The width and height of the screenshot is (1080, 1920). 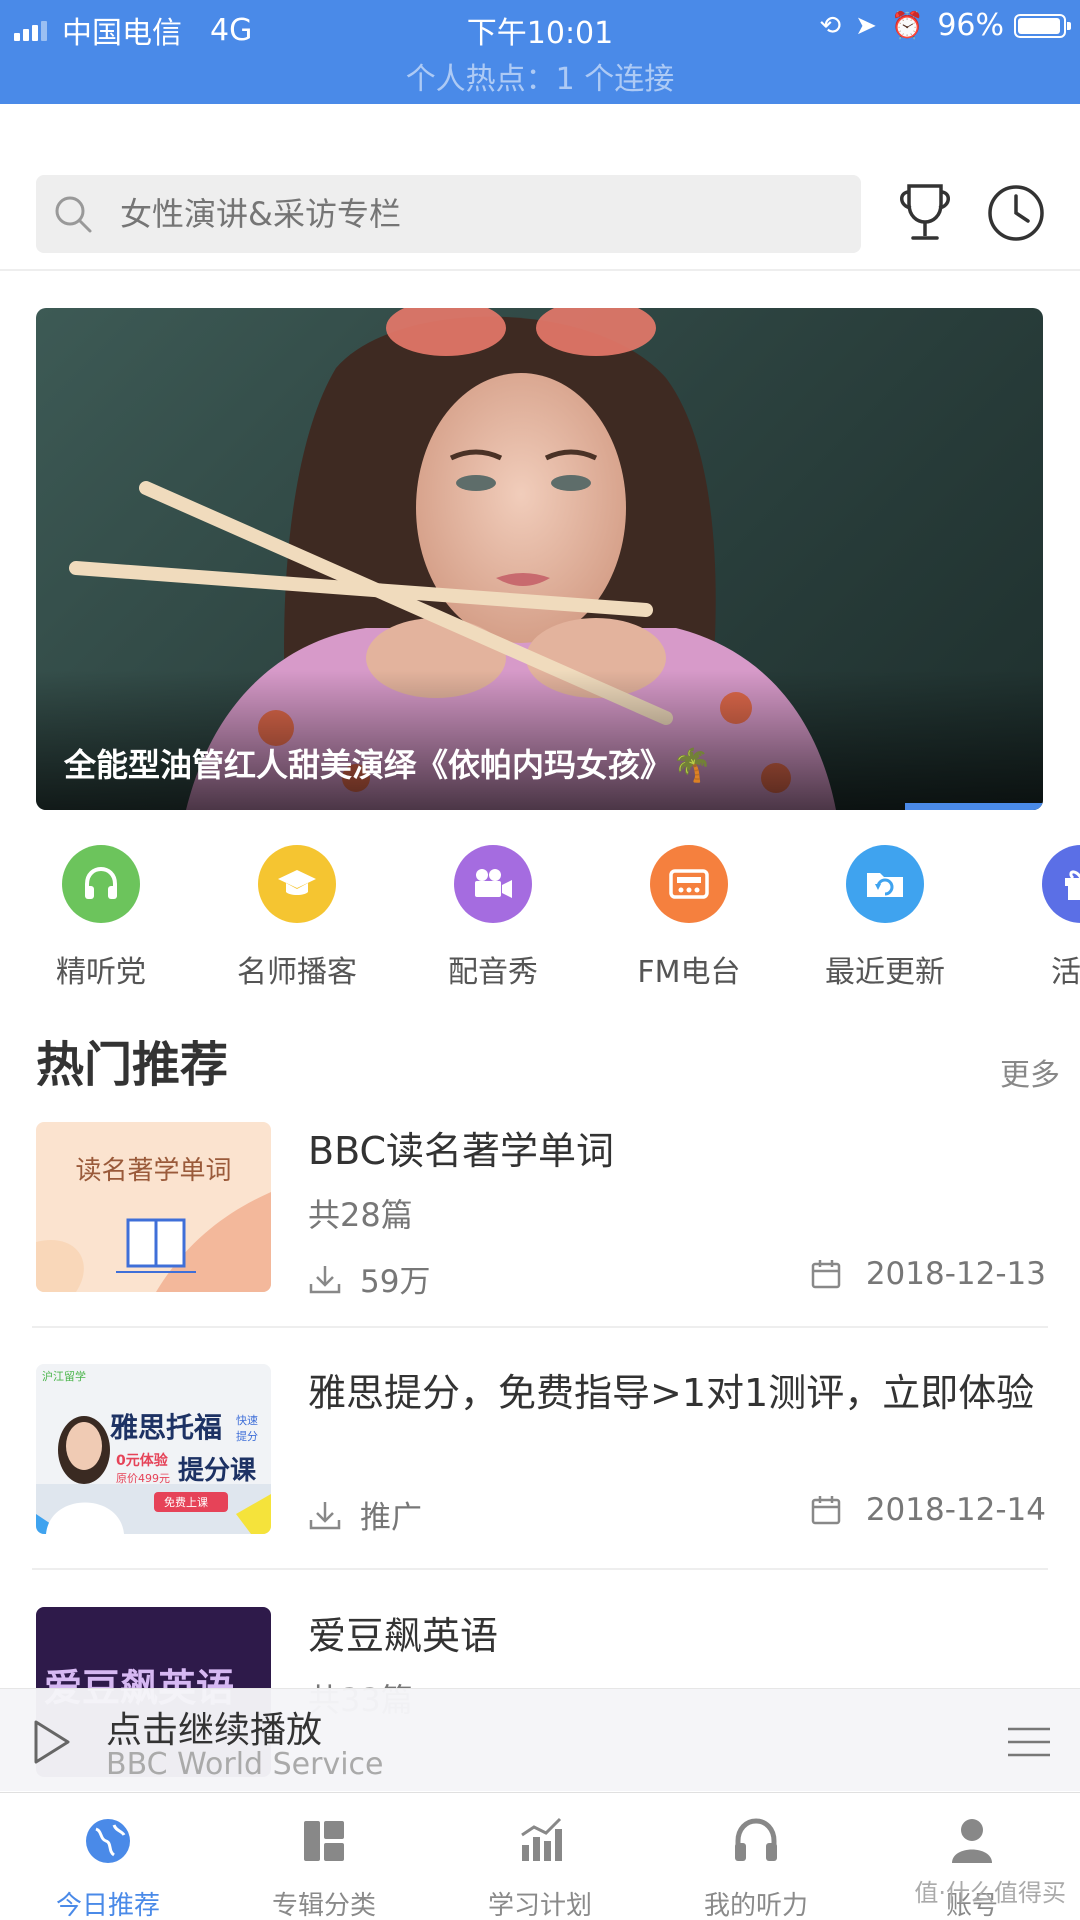 I want to click on history-clock-icon, so click(x=1016, y=213).